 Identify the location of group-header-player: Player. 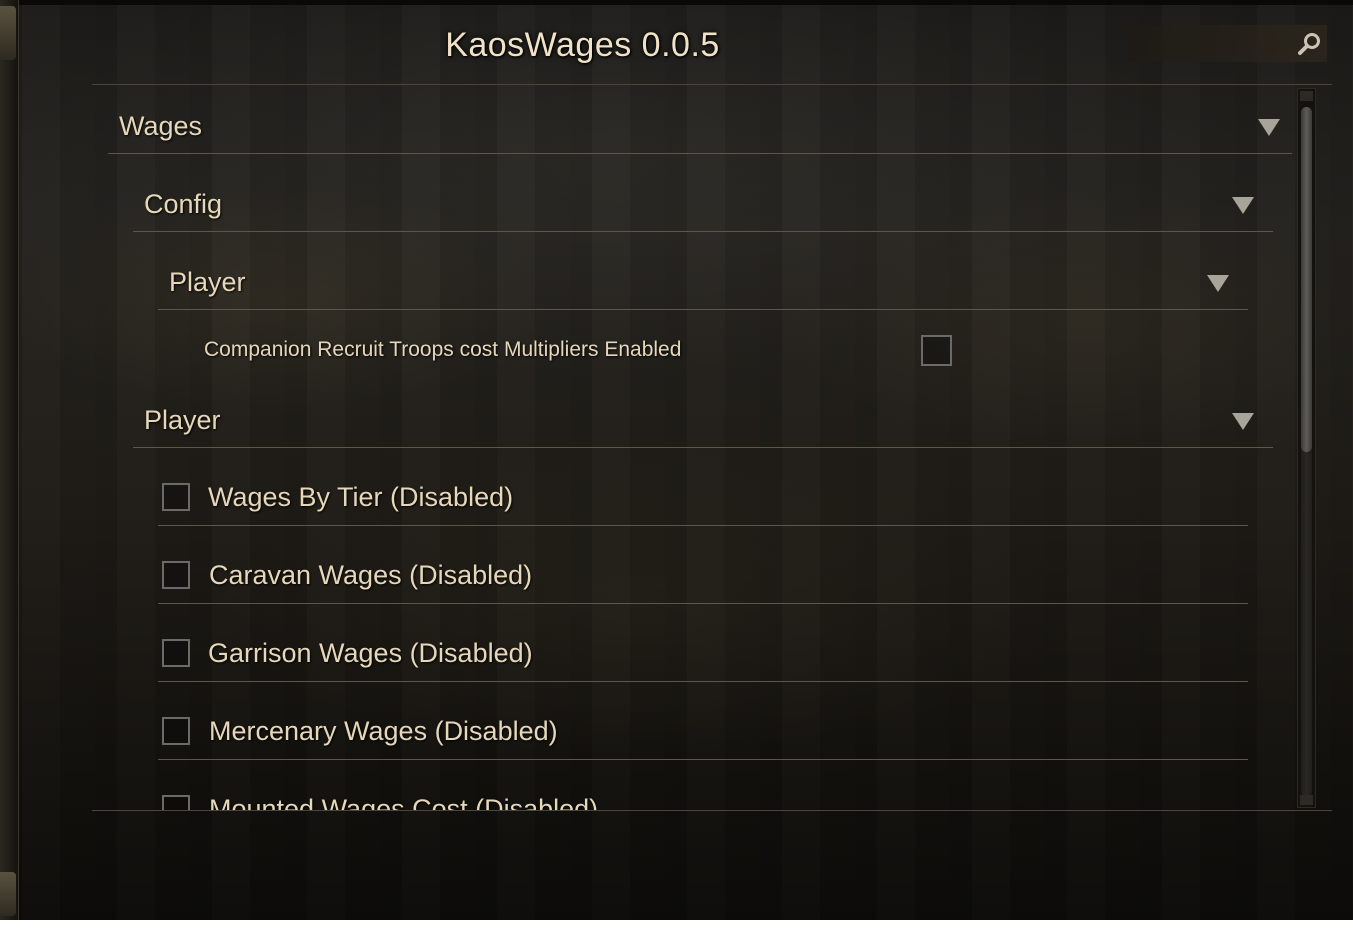
(703, 414).